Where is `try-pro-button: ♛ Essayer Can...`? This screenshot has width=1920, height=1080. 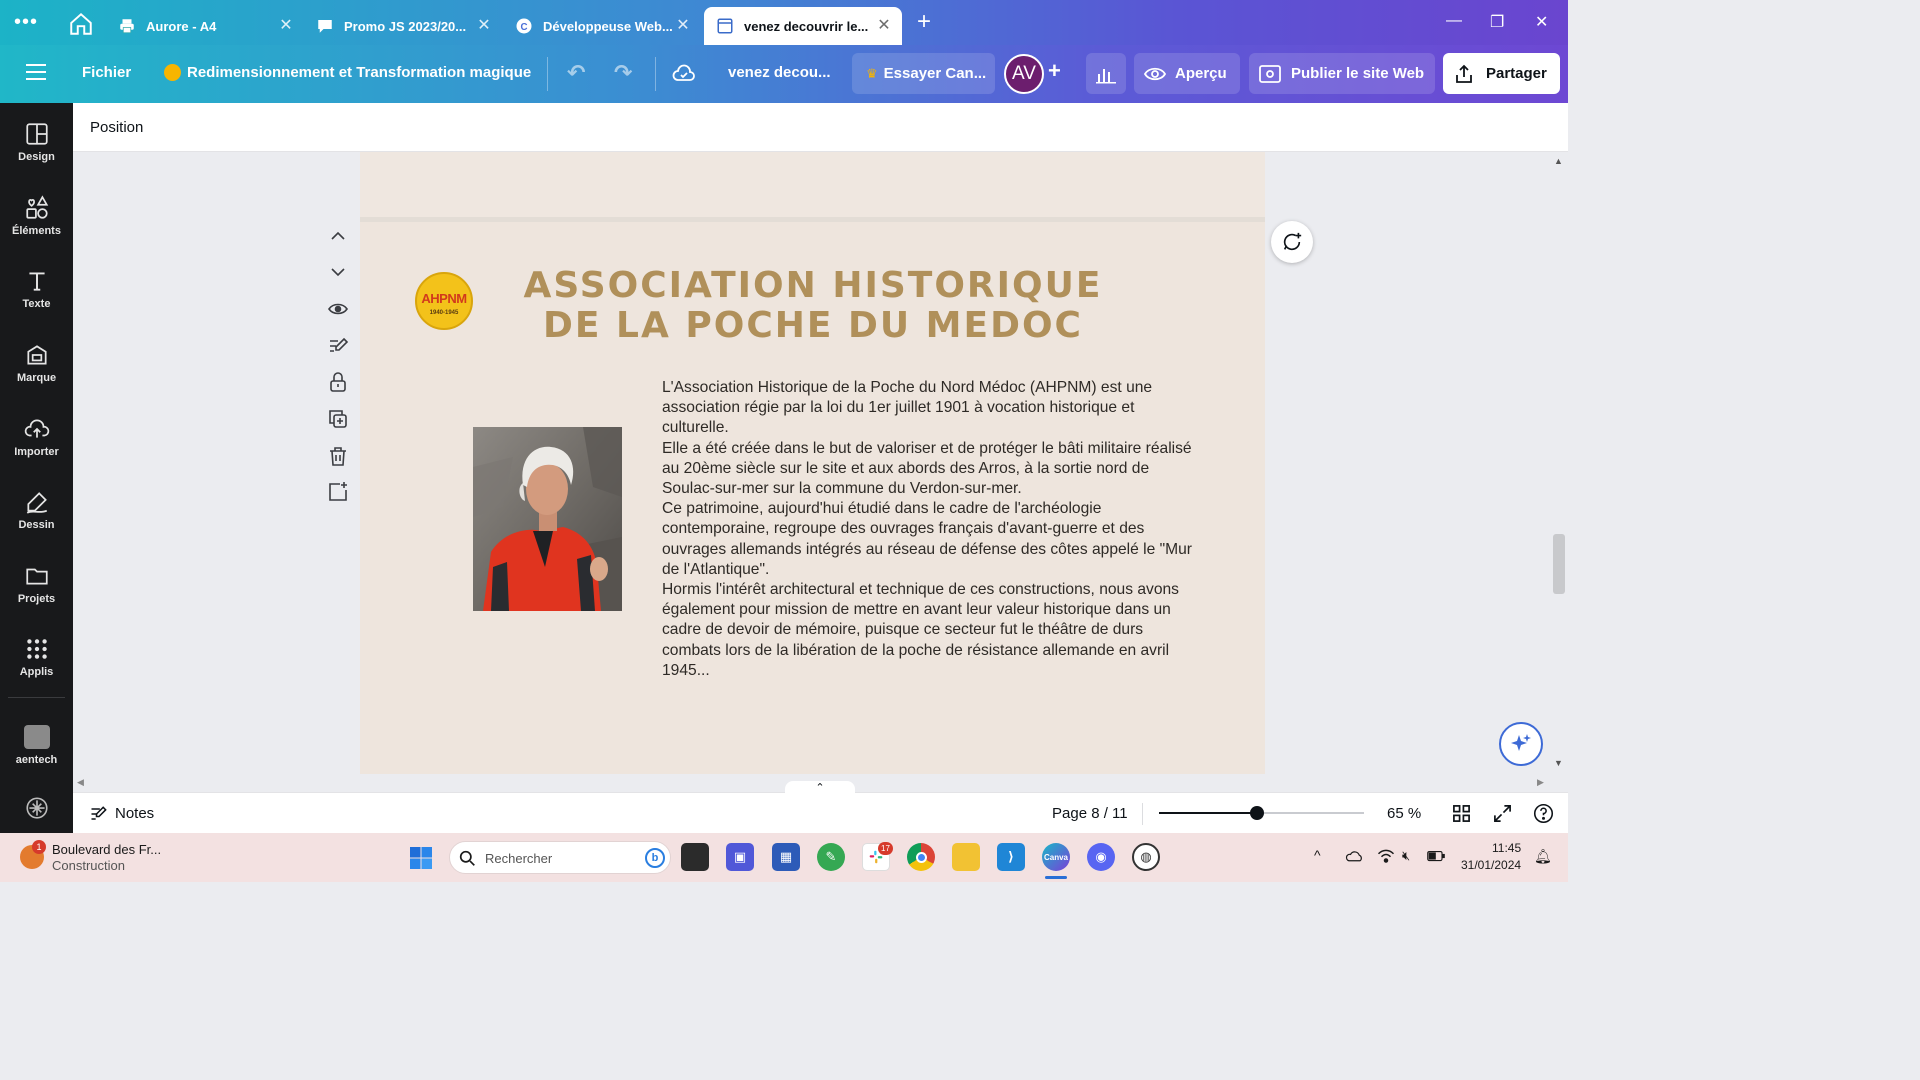 try-pro-button: ♛ Essayer Can... is located at coordinates (923, 73).